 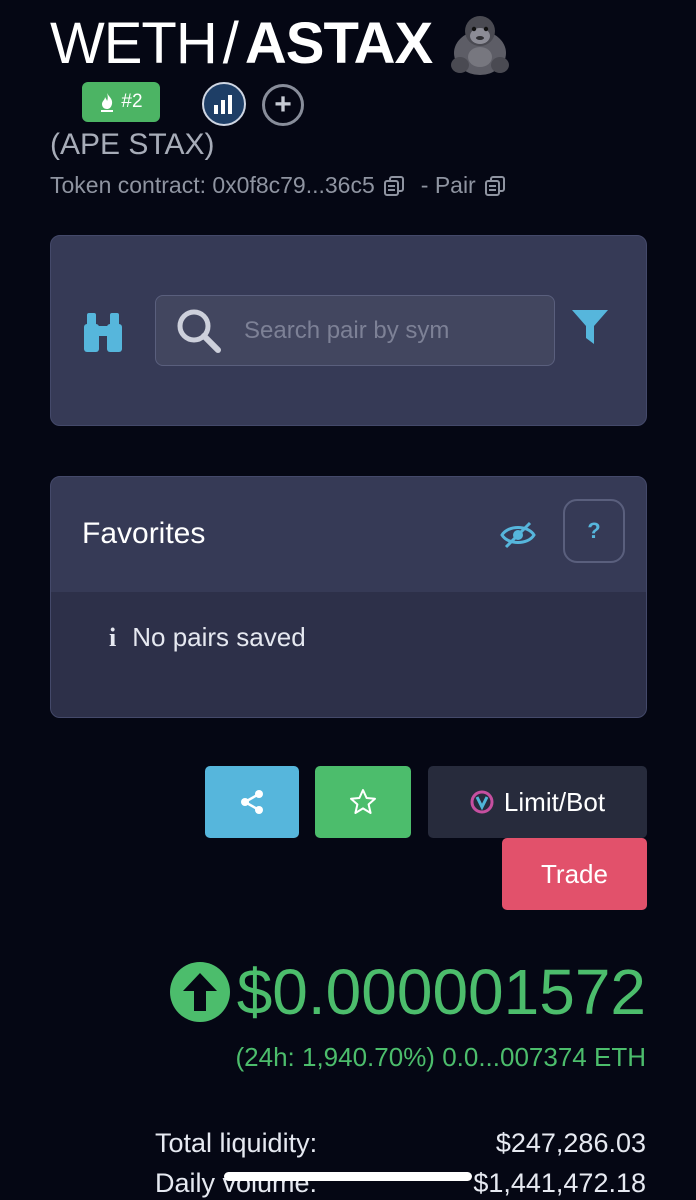 I want to click on favorites-header: Favorites ?, so click(x=348, y=534).